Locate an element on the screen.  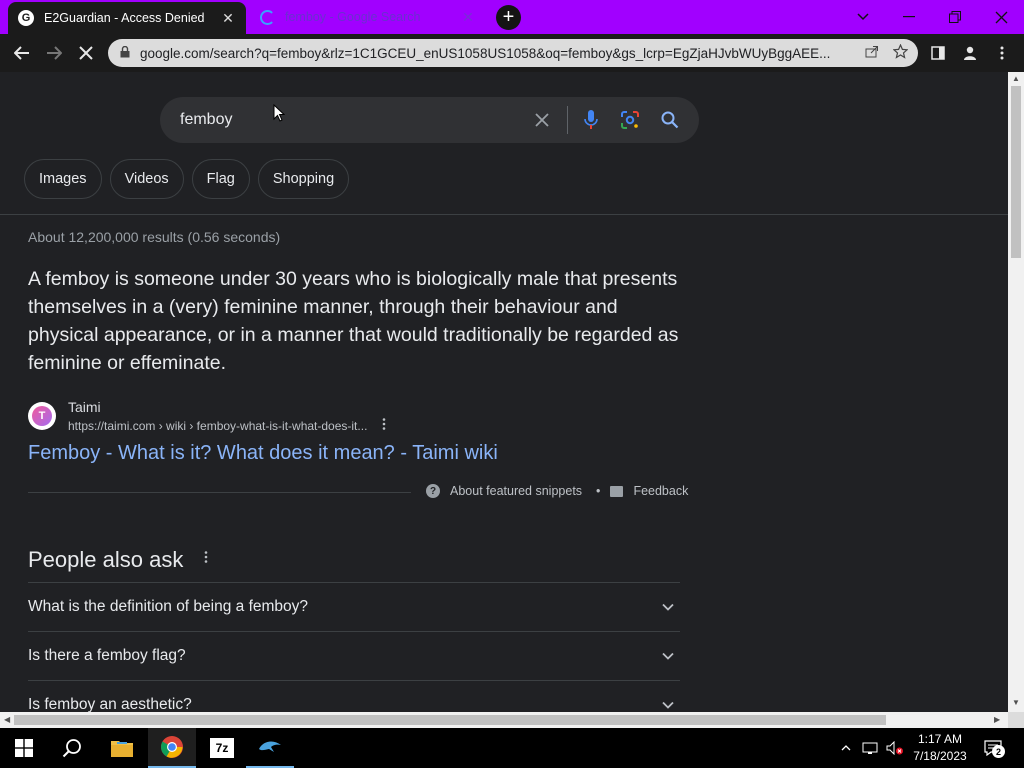
forward-arrow-icon is located at coordinates (54, 53).